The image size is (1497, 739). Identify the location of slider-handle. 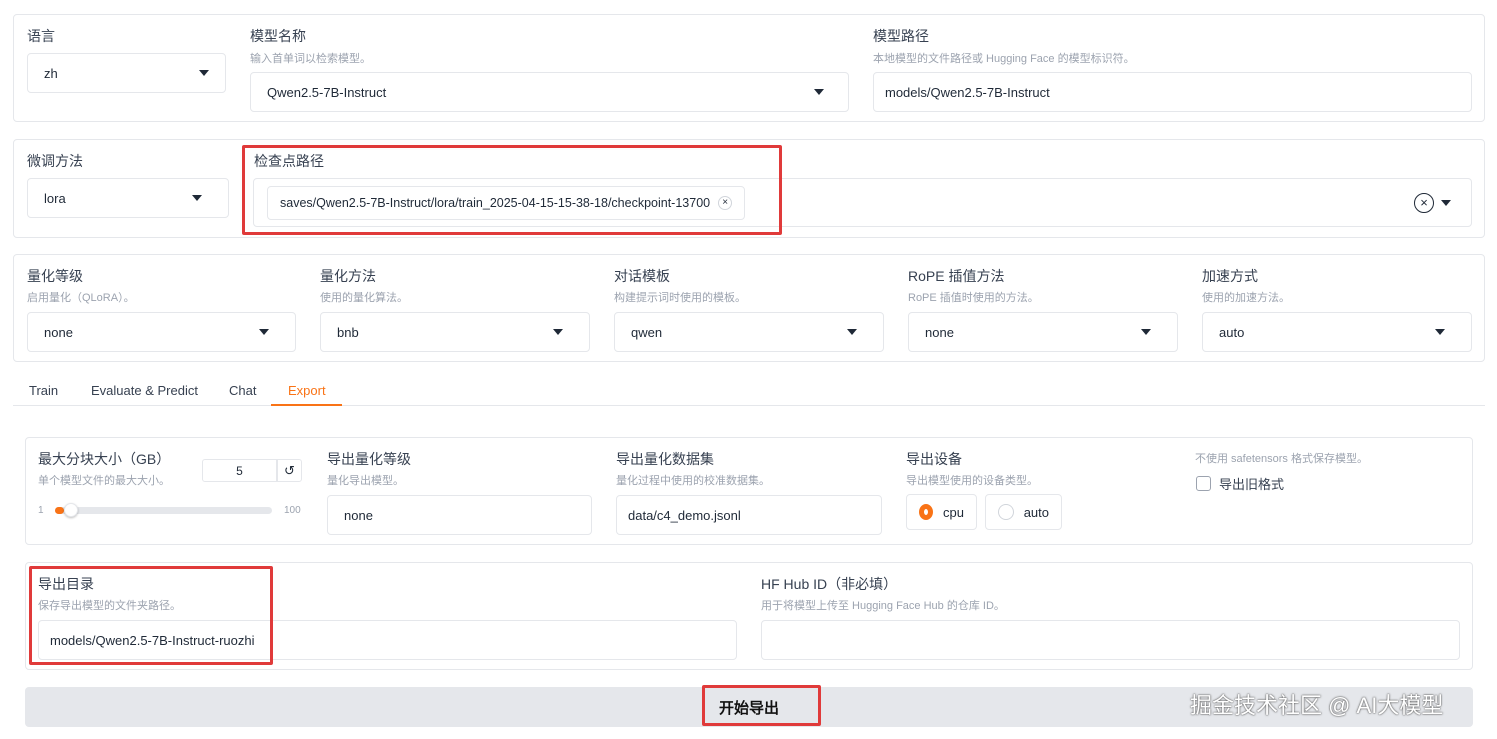
(70, 510).